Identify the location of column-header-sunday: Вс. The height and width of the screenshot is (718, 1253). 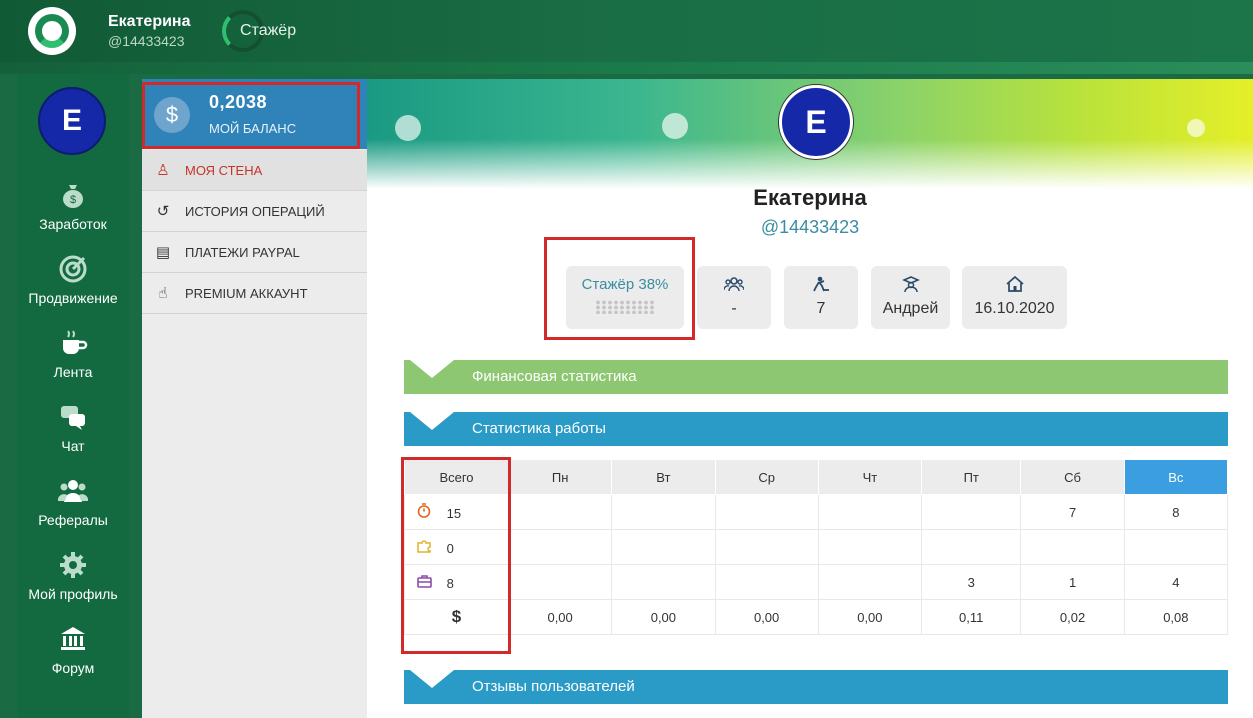
(1176, 477).